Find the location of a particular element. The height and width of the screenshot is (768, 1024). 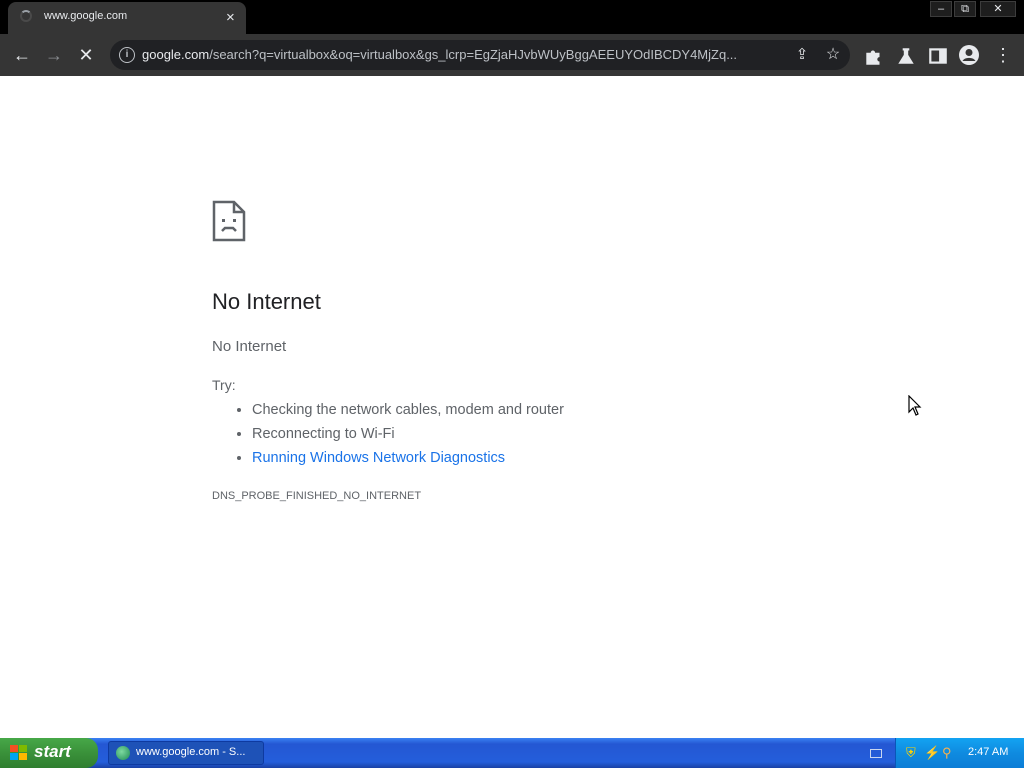

back-icon: ← is located at coordinates (22, 55).